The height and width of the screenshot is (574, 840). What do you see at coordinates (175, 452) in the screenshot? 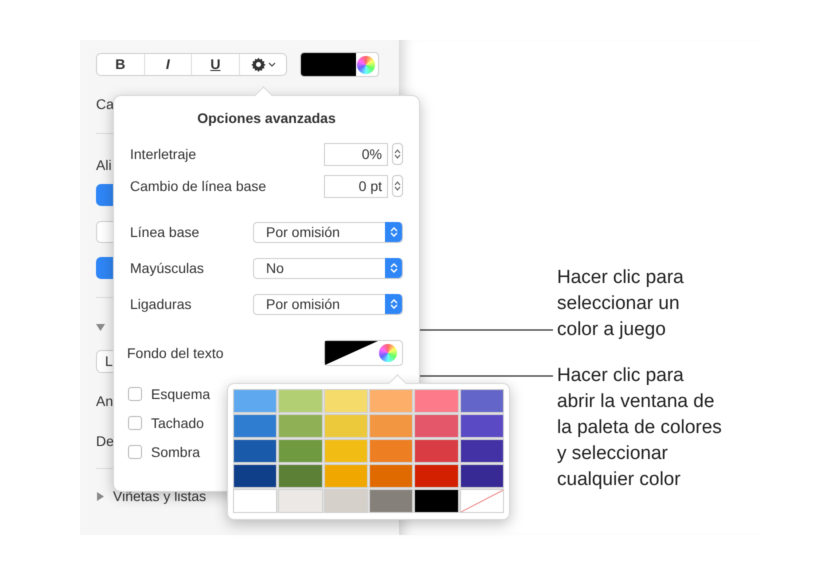
I see `checkbox-label: Sombra` at bounding box center [175, 452].